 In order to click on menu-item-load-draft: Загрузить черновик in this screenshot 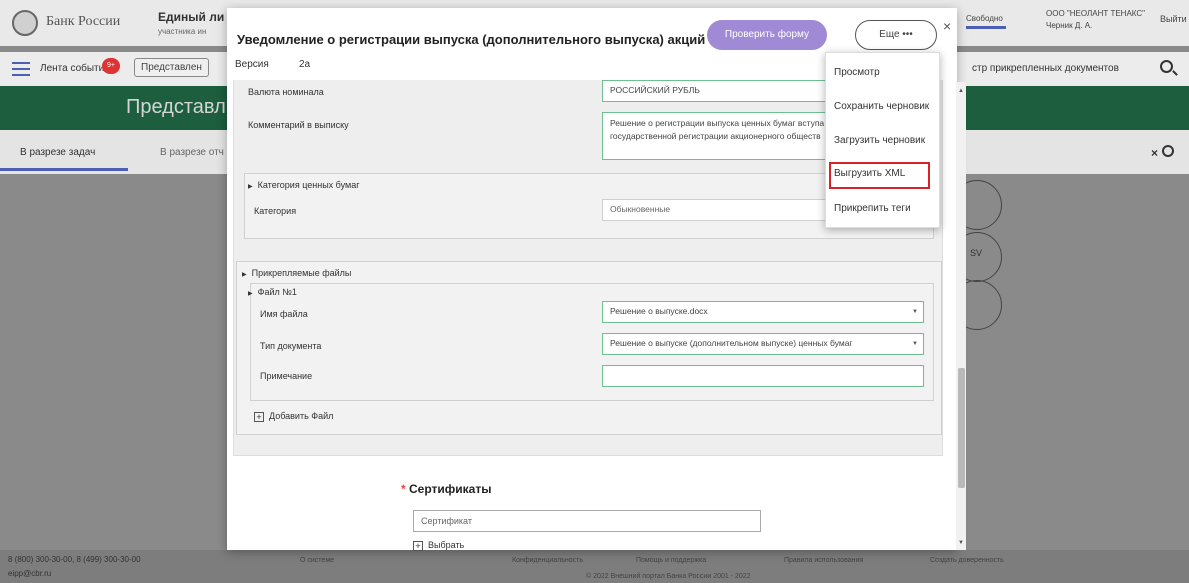, I will do `click(879, 140)`.